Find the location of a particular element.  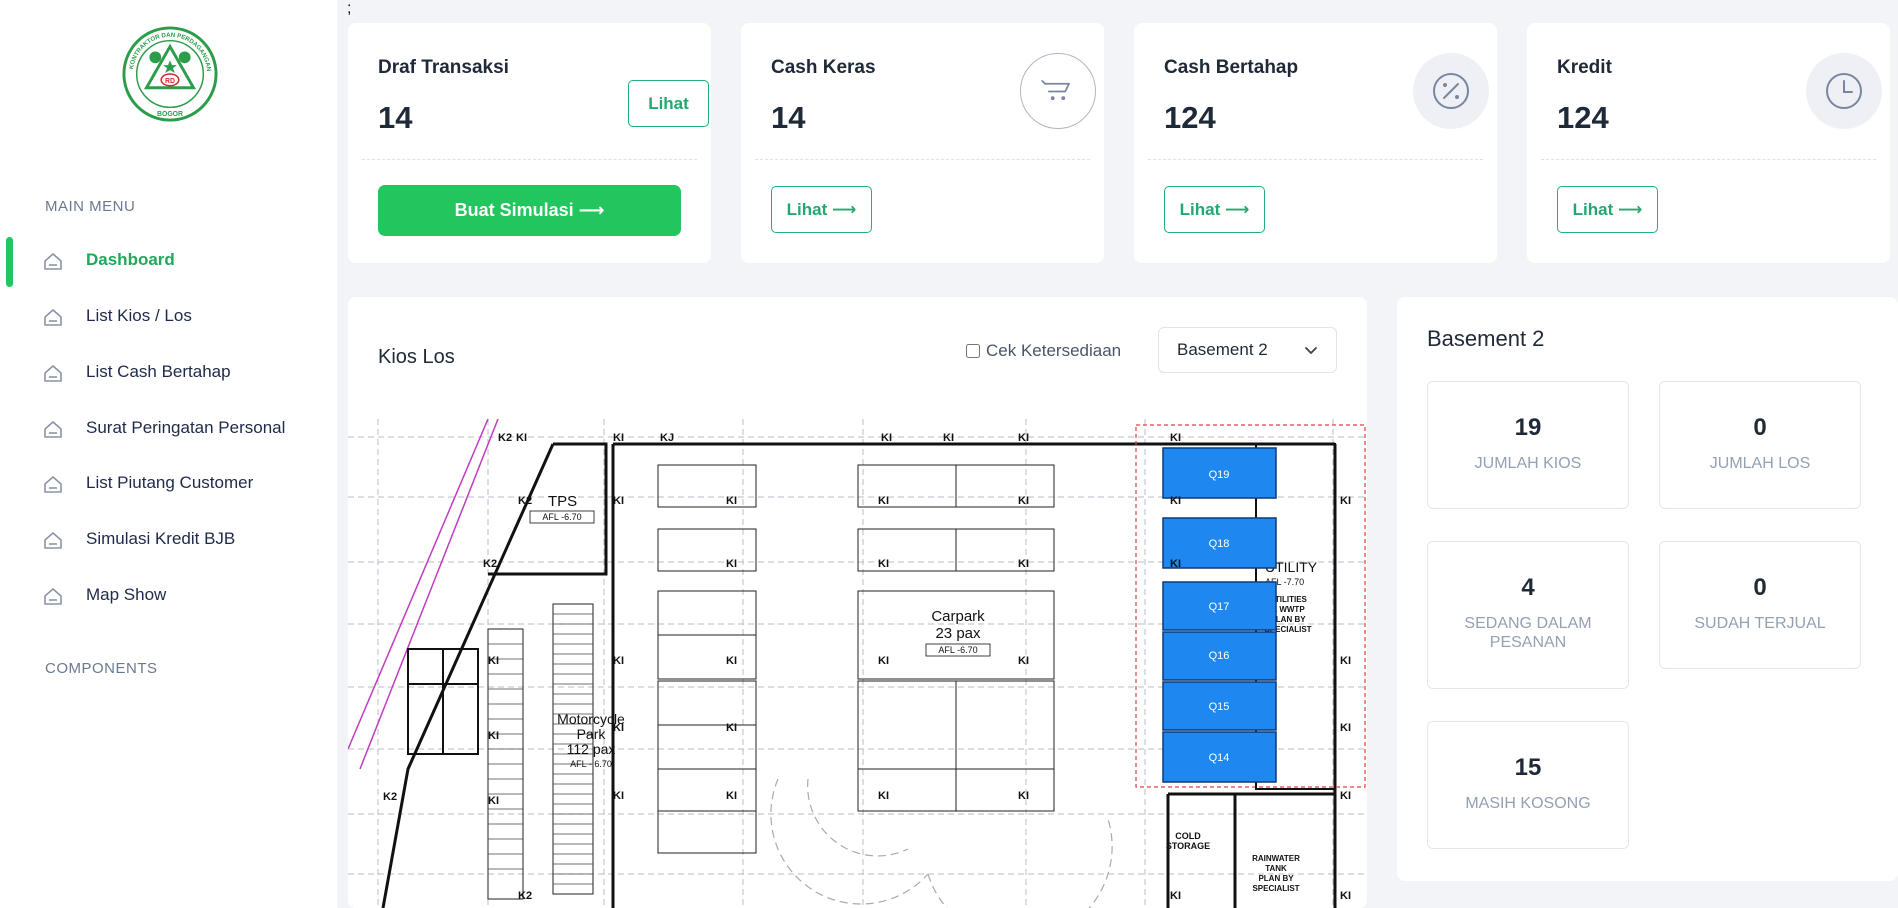

availability-check: Cek Ketersediaan is located at coordinates (1043, 351).